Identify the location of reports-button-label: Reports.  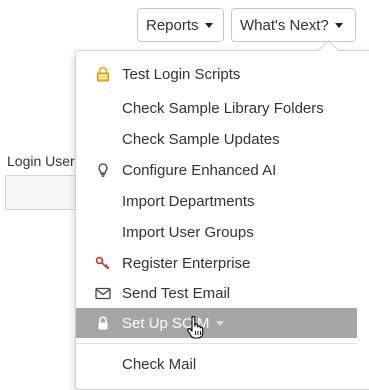
(172, 25).